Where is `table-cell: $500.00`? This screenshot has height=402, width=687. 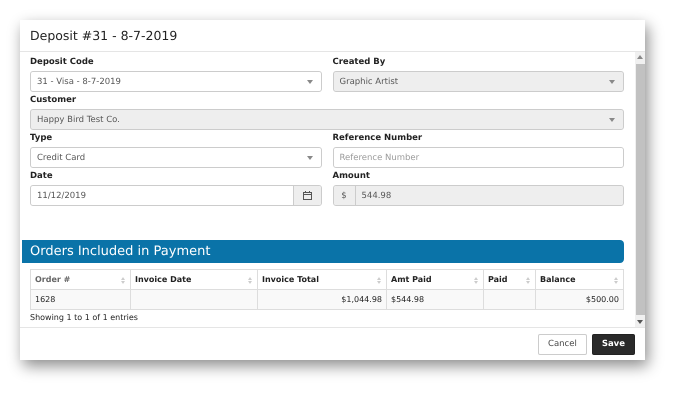 table-cell: $500.00 is located at coordinates (580, 300).